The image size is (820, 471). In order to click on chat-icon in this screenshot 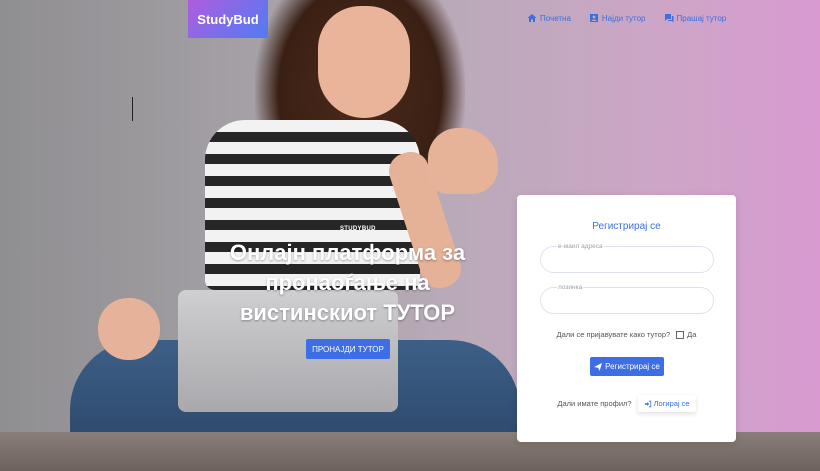, I will do `click(668, 18)`.